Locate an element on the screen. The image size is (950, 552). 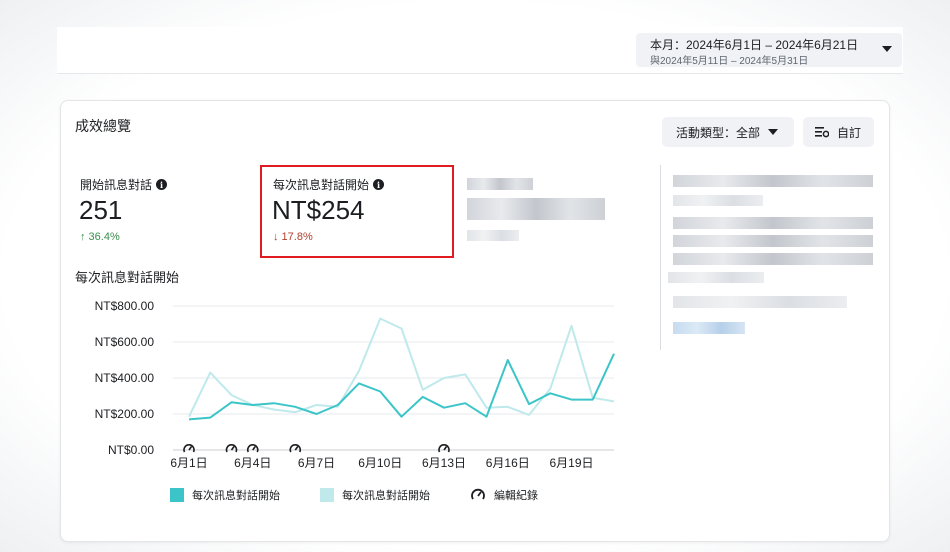
info-icon: i is located at coordinates (162, 184).